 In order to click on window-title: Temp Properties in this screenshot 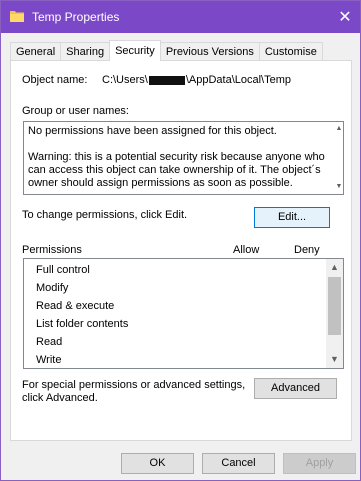, I will do `click(76, 17)`.